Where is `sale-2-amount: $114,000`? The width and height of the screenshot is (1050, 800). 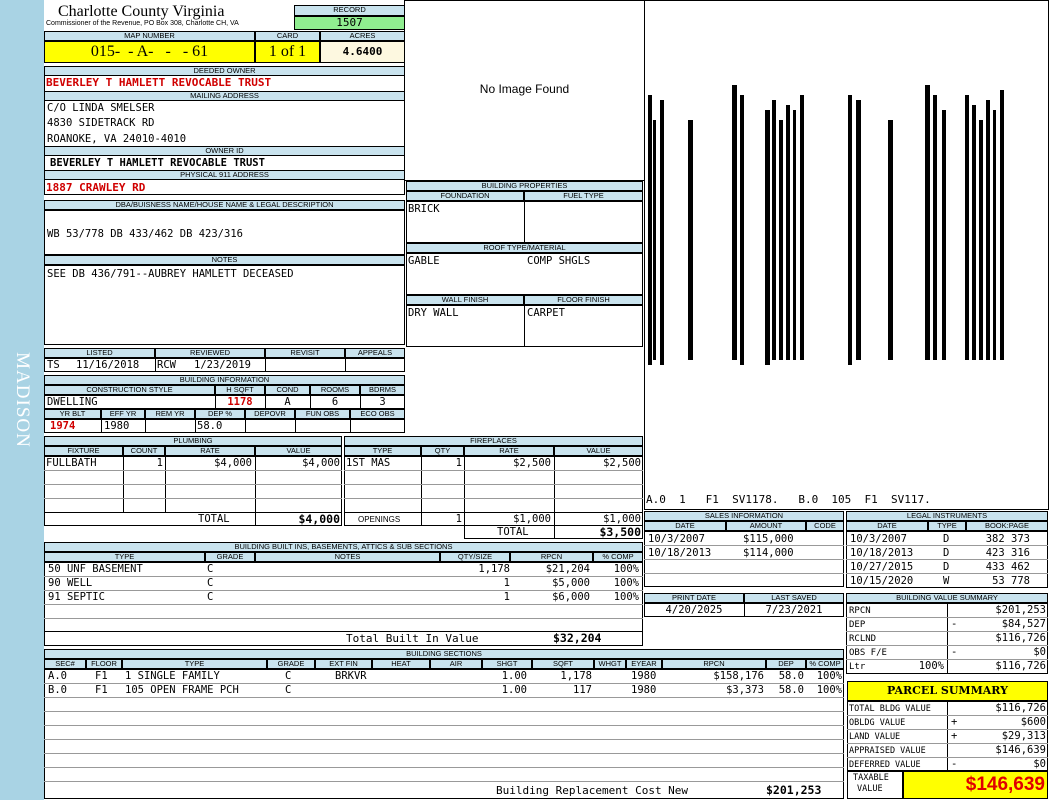
sale-2-amount: $114,000 is located at coordinates (768, 553).